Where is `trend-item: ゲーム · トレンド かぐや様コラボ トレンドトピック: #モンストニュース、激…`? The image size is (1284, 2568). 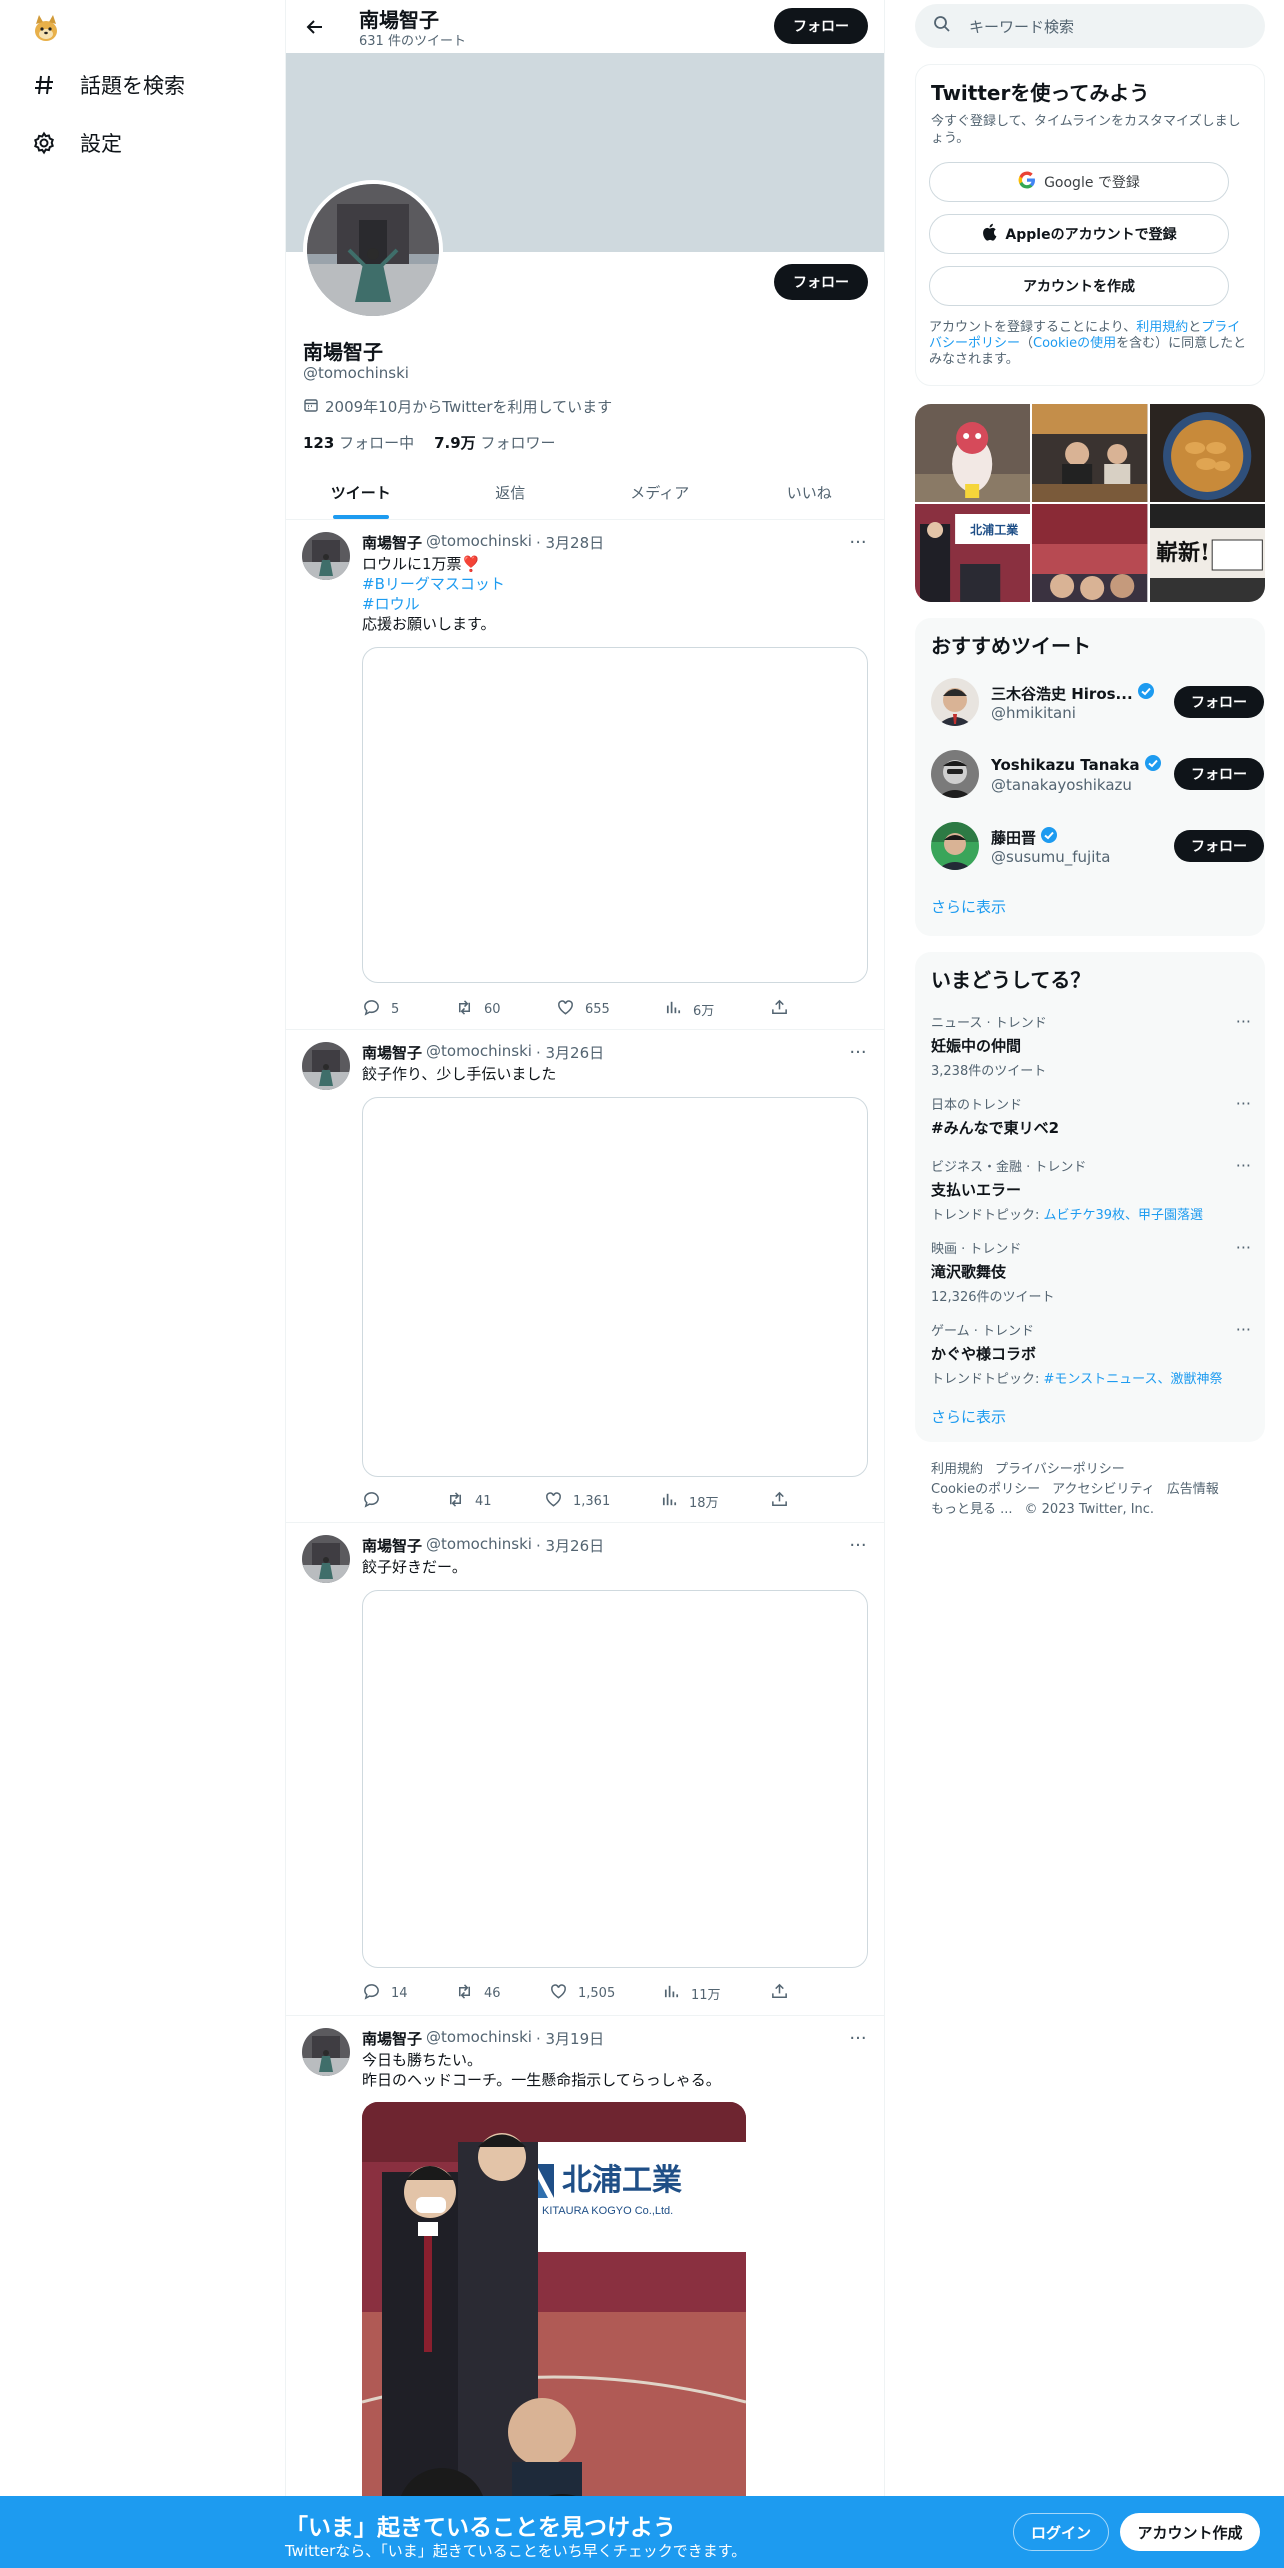 trend-item: ゲーム · トレンド かぐや様コラボ トレンドトピック: #モンストニュース、激… is located at coordinates (1091, 1353).